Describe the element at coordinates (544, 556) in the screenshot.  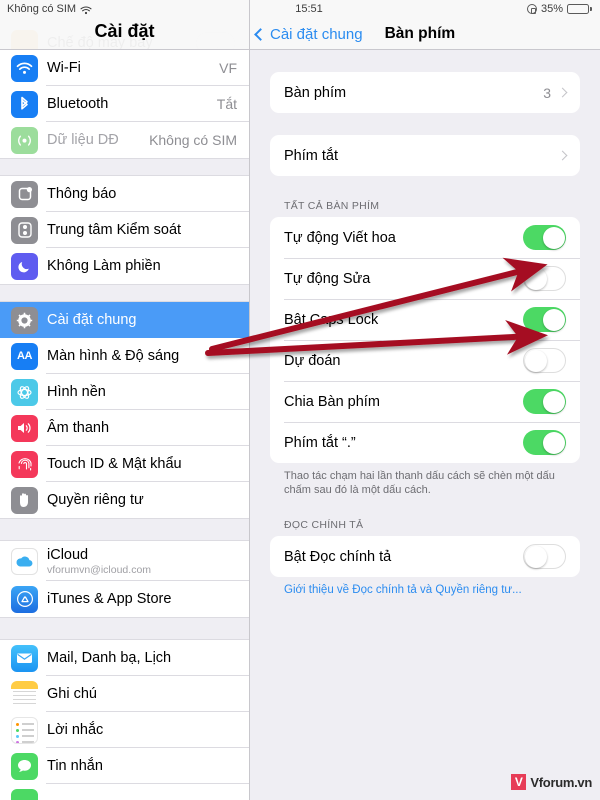
I see `enable-dictation-toggle` at that location.